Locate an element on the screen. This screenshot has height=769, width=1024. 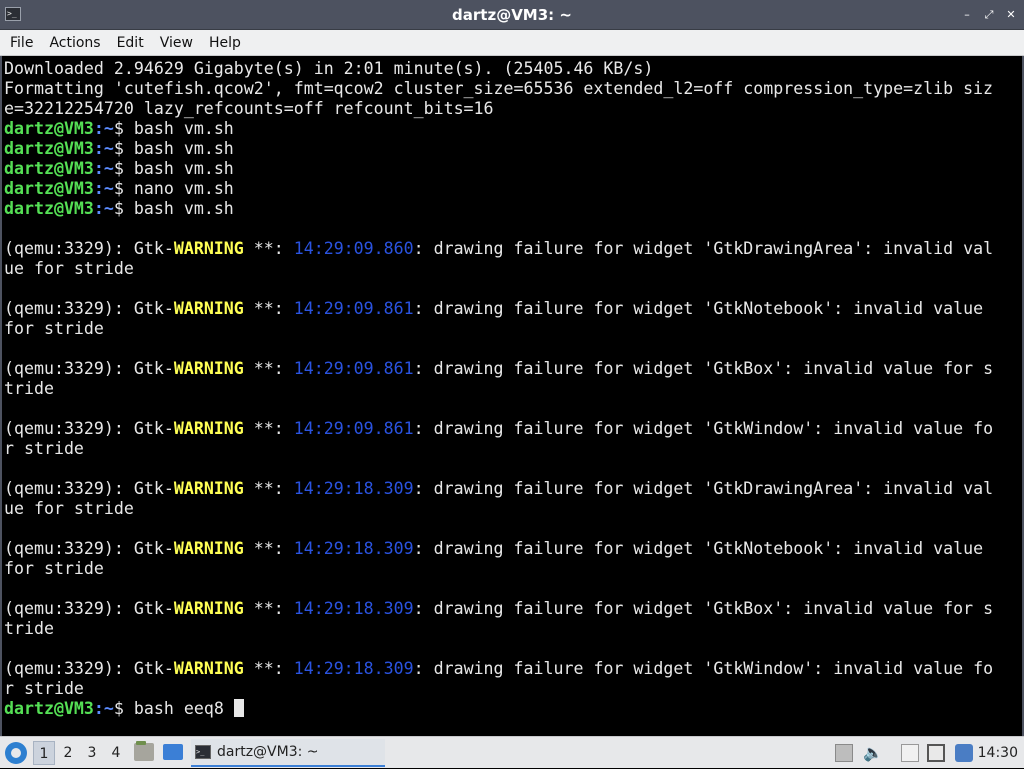
task-label: dartz@VM3: ~ is located at coordinates (268, 752).